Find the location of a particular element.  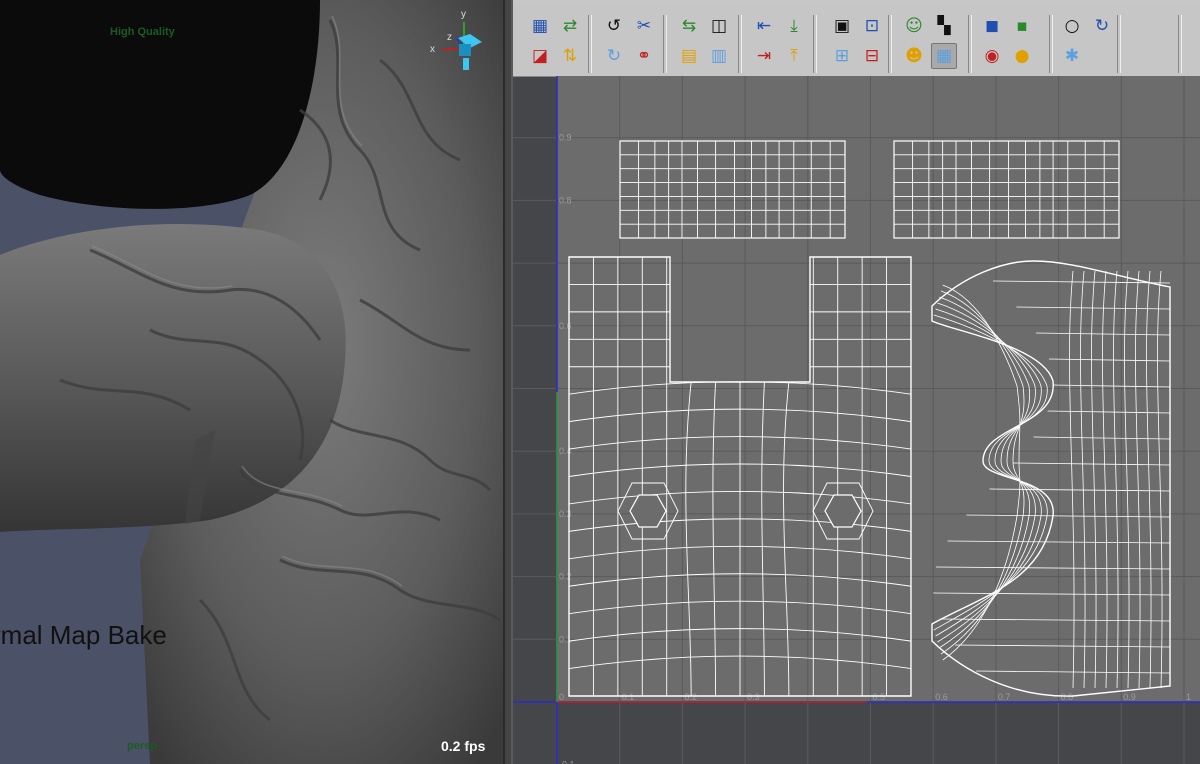

rgb-channels-icon-glyph: ● is located at coordinates (1022, 55).